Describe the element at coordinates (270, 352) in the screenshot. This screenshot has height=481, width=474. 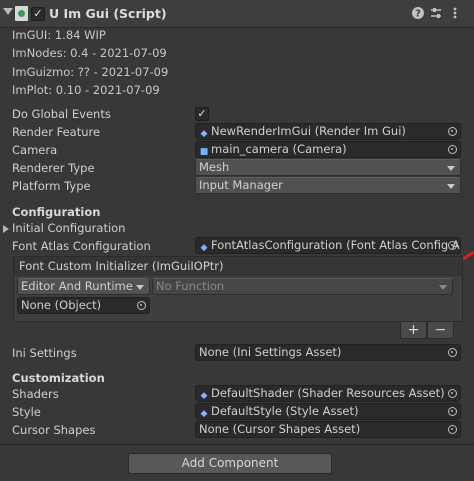
I see `ini-settings-value: None (Ini Settings Asset)` at that location.